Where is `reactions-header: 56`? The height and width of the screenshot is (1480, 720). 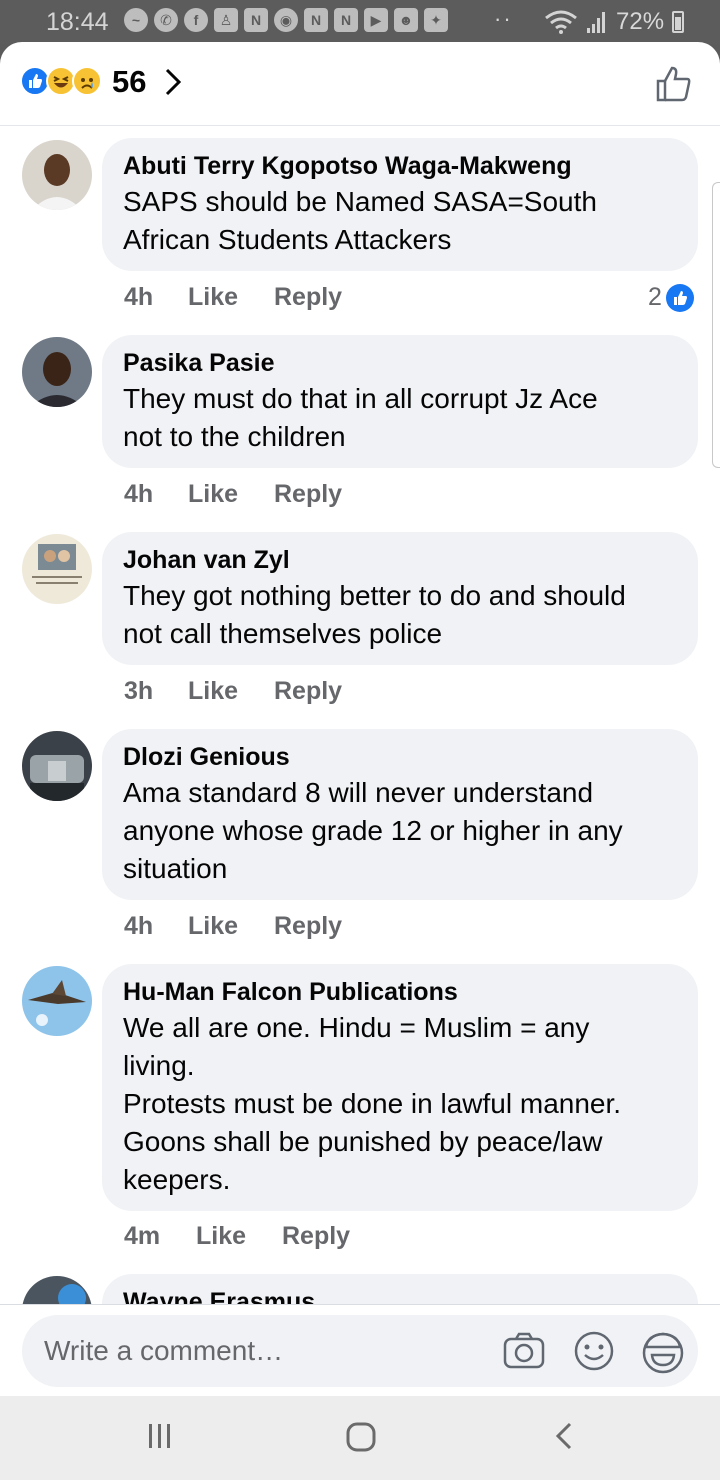
reactions-header: 56 is located at coordinates (360, 84).